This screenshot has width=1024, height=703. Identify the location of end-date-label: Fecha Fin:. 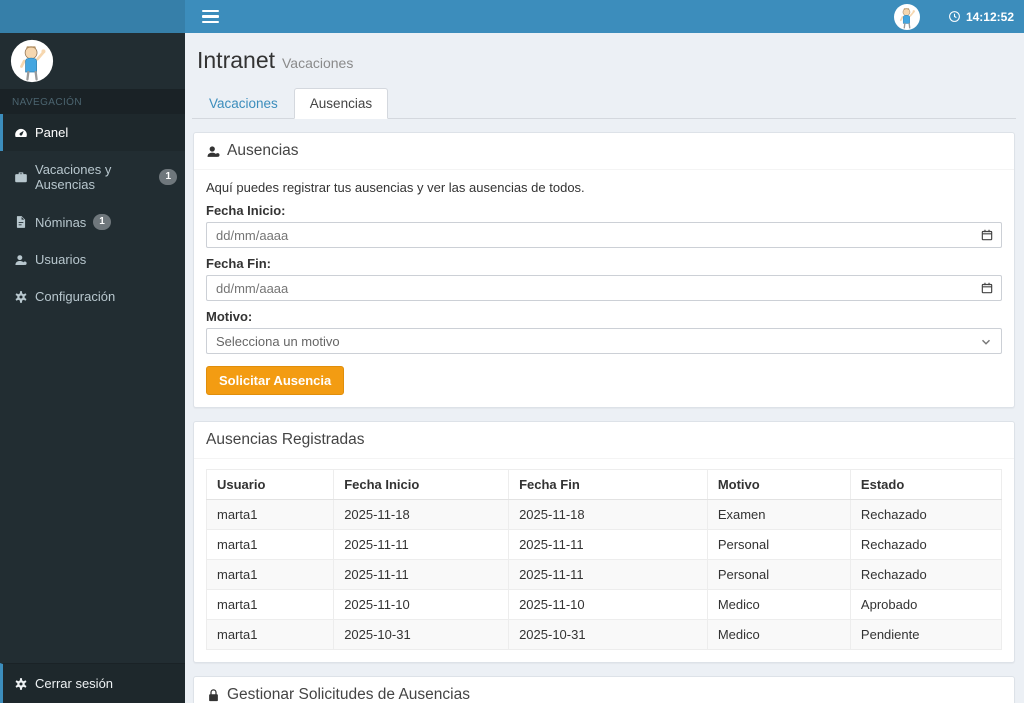
(239, 263).